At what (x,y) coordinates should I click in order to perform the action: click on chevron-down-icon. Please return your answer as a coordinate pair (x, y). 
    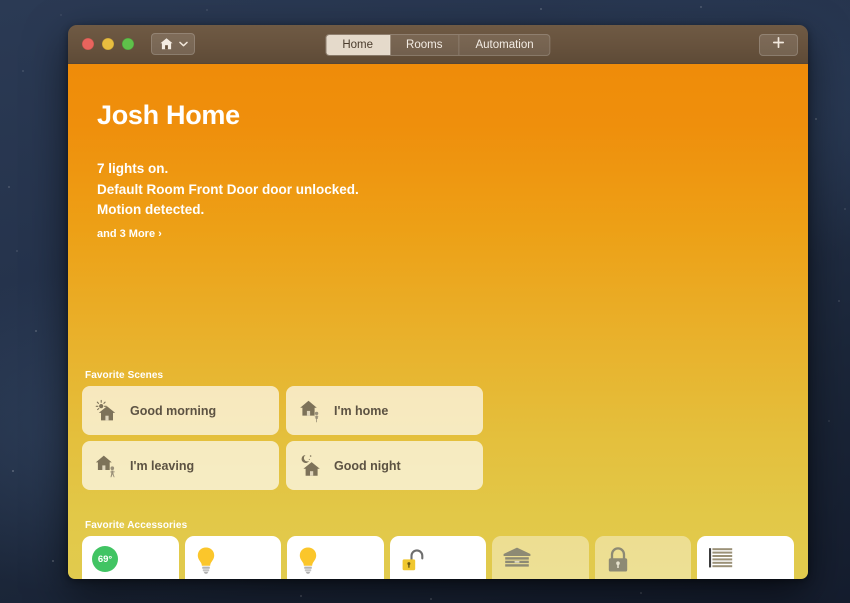
    Looking at the image, I should click on (183, 44).